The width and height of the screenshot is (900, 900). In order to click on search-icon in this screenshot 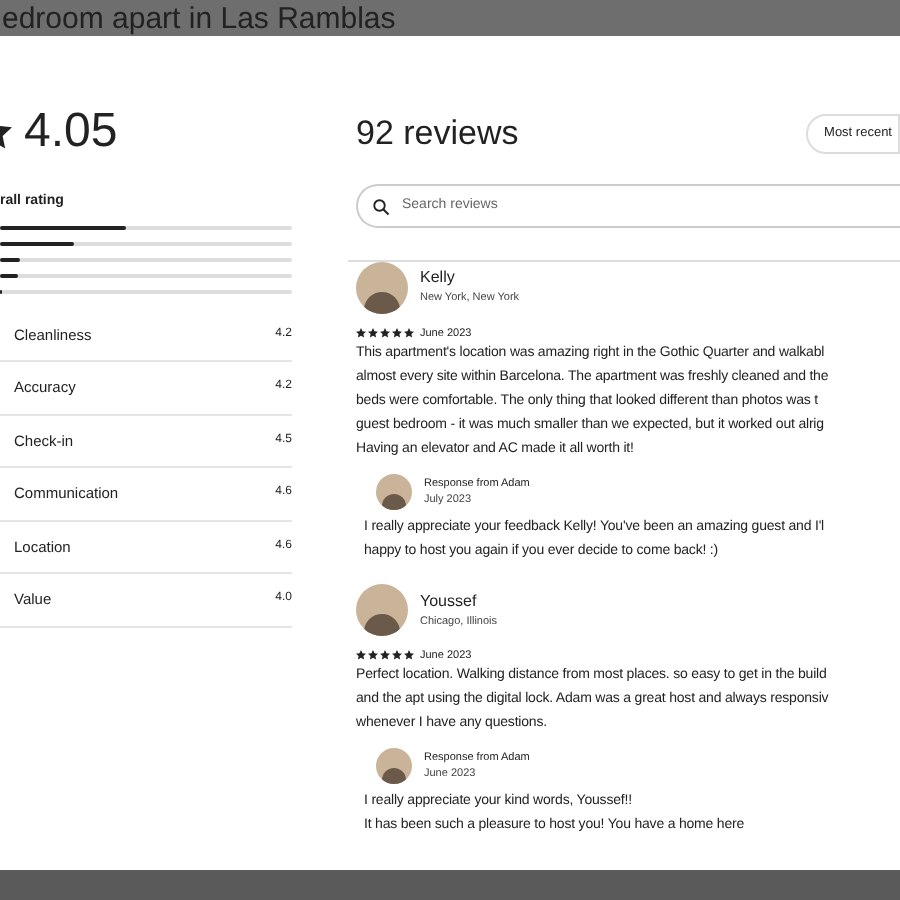, I will do `click(381, 206)`.